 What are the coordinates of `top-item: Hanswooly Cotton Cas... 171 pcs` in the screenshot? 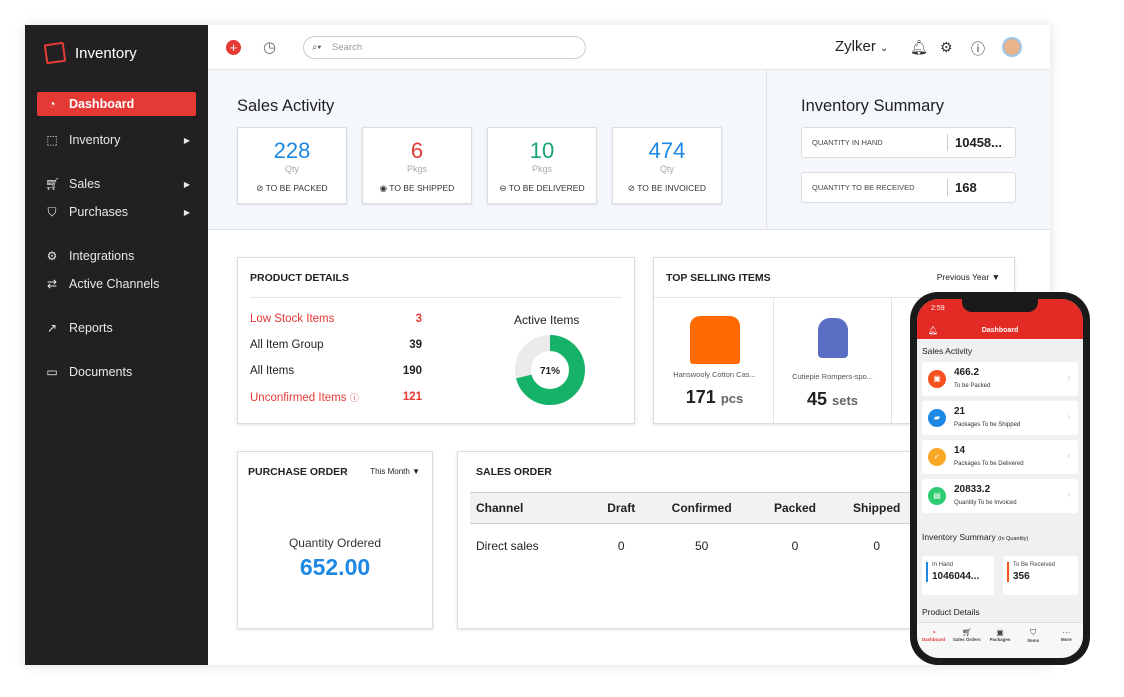 It's located at (715, 360).